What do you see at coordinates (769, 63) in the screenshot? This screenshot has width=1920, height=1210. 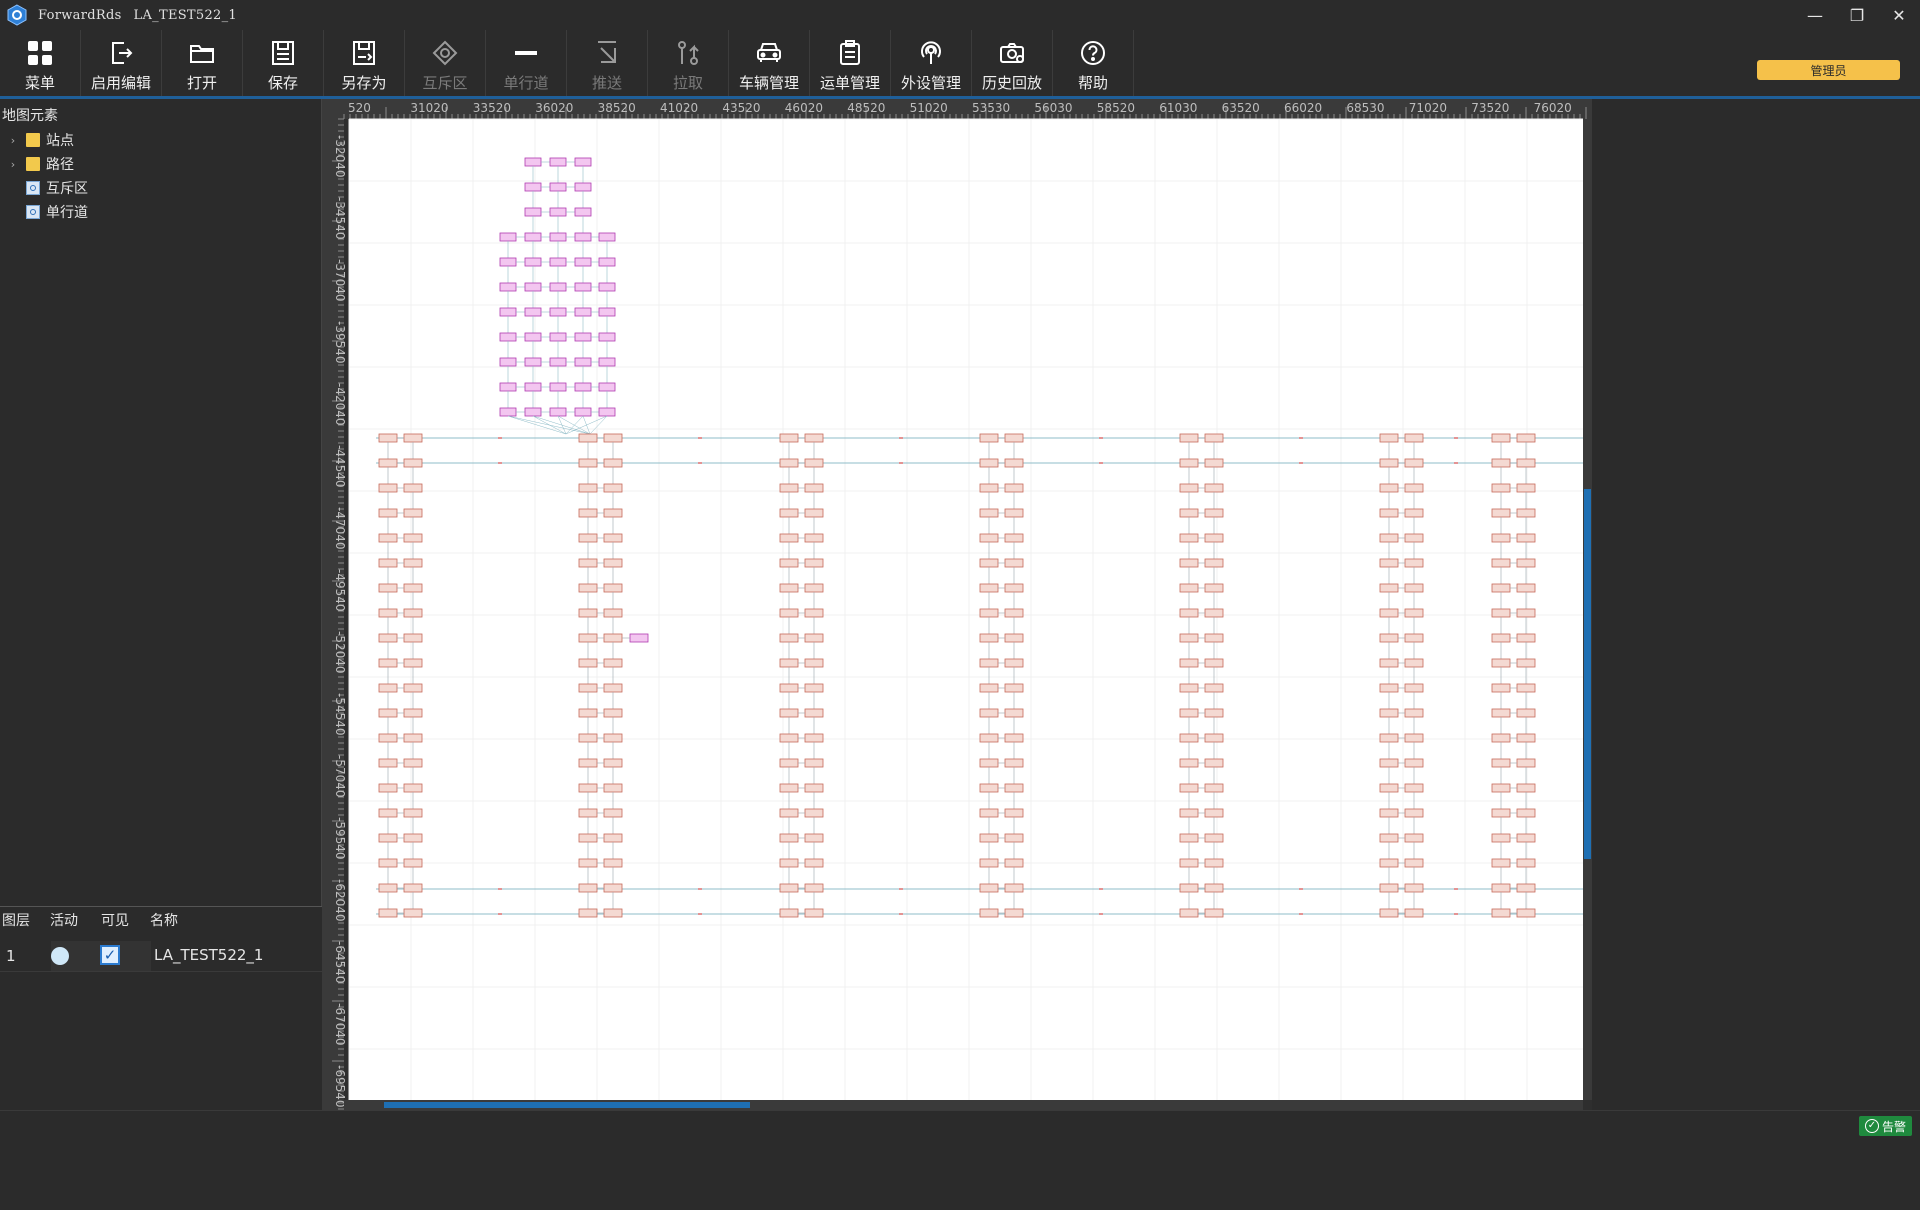 I see `vehicle-management-button: 车辆管理` at bounding box center [769, 63].